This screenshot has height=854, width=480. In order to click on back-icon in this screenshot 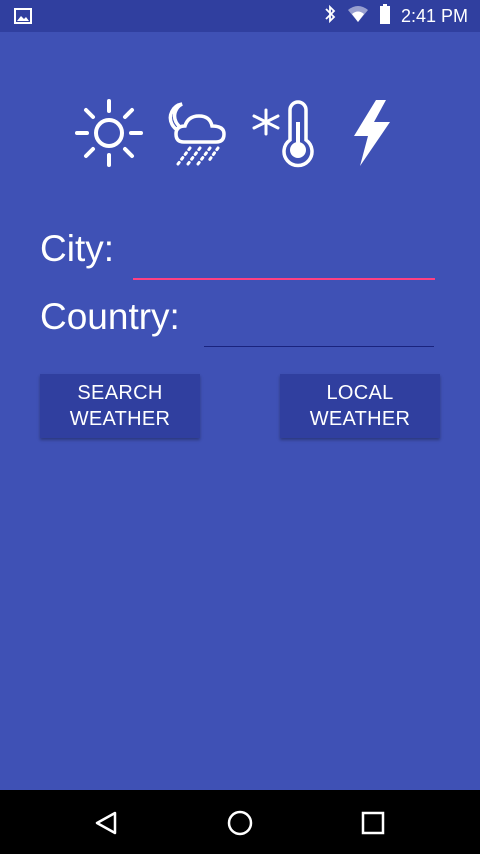, I will do `click(106, 823)`.